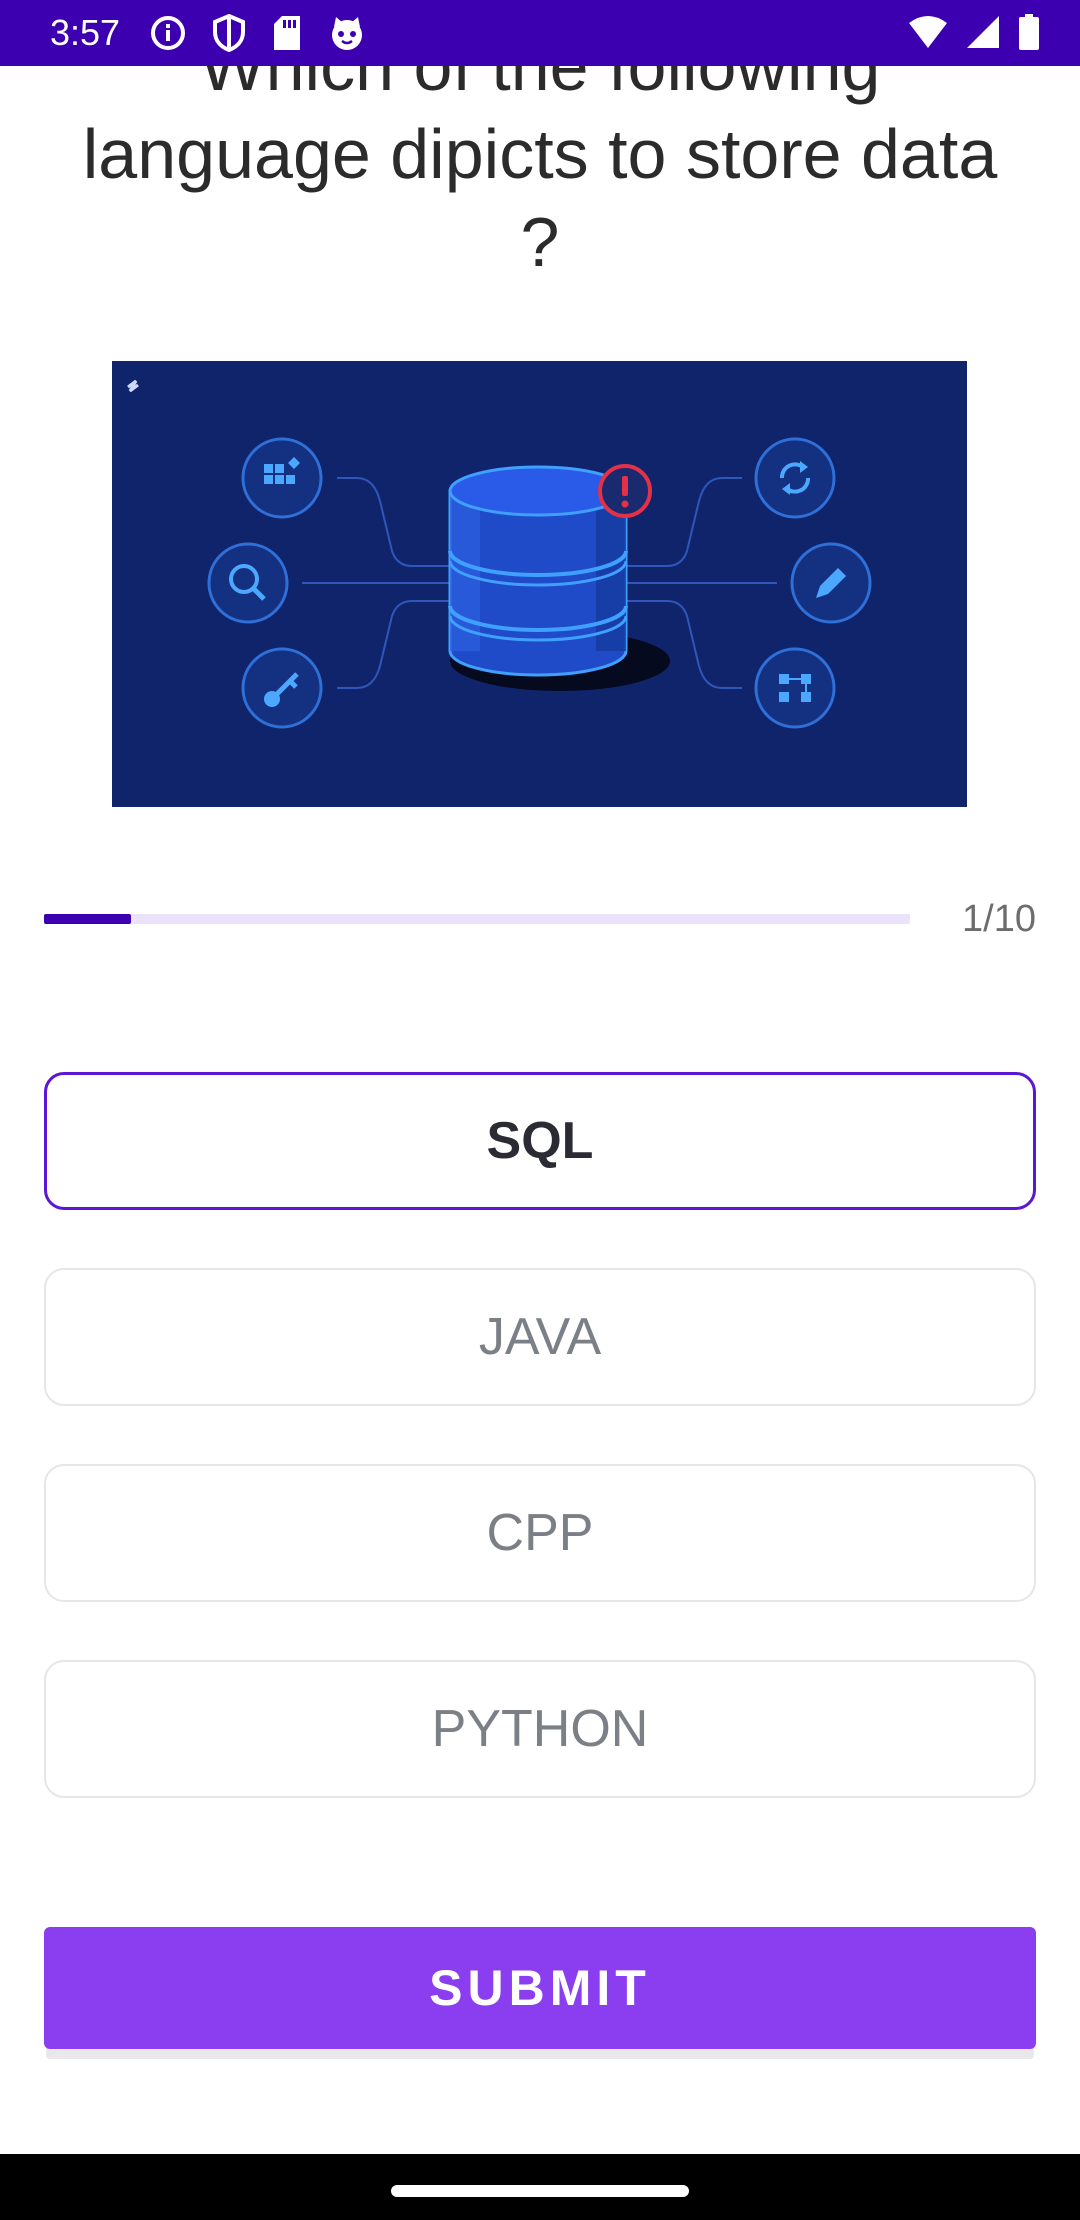 The image size is (1080, 2220). Describe the element at coordinates (282, 688) in the screenshot. I see `key-icon` at that location.